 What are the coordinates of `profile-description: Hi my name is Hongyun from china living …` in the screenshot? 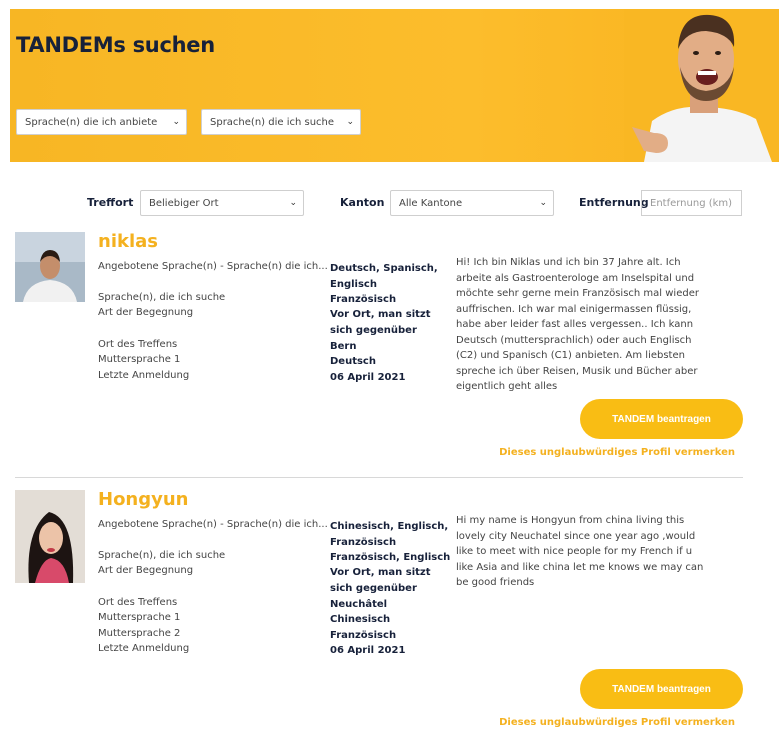 It's located at (580, 551).